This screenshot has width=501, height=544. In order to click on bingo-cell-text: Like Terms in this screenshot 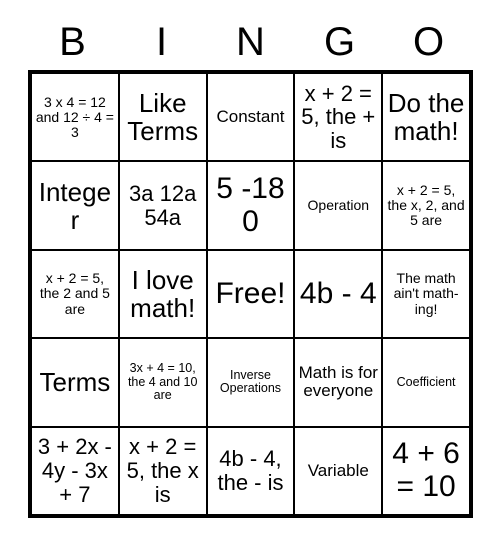, I will do `click(163, 117)`.